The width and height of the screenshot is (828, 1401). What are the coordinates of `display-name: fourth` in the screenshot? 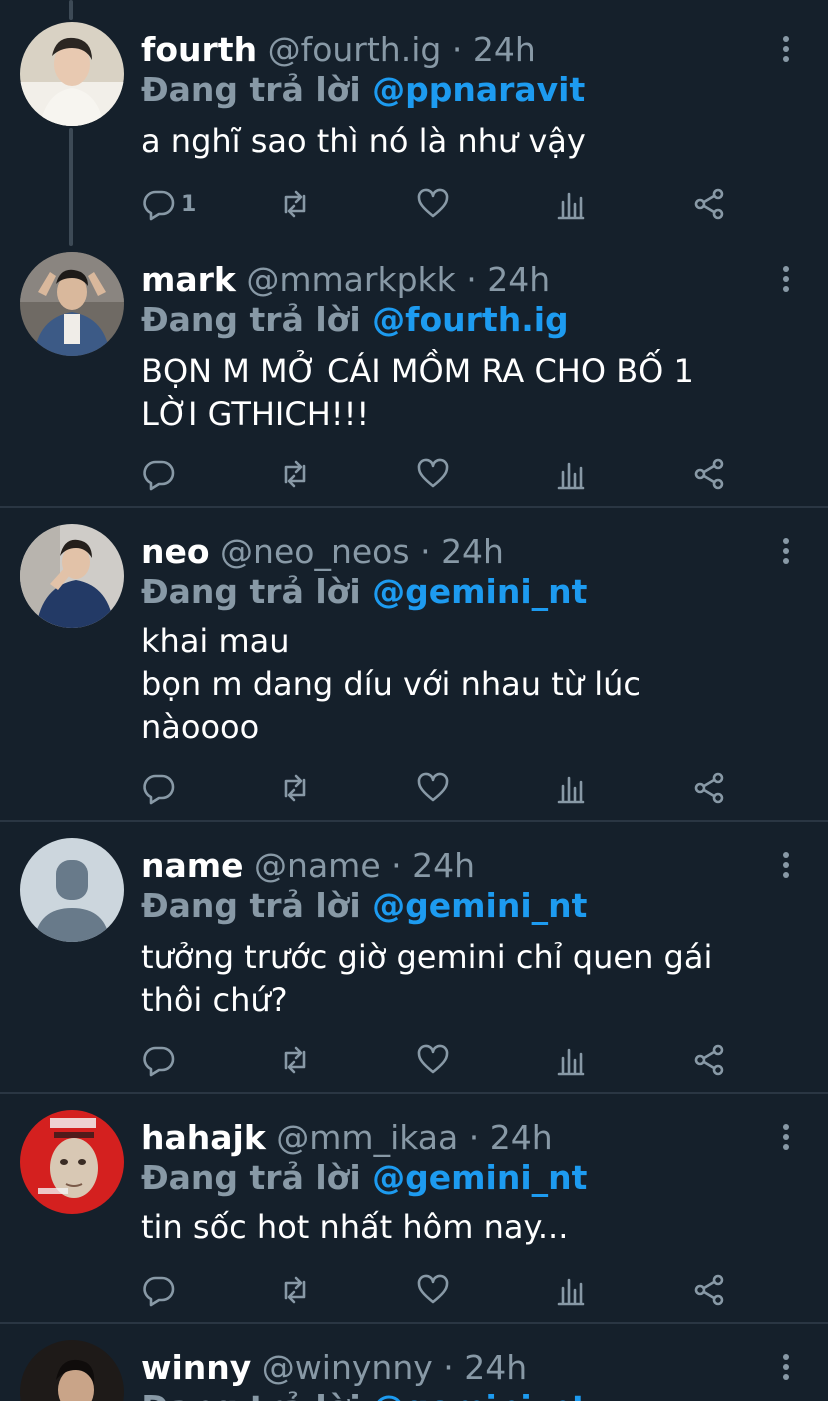 It's located at (199, 49).